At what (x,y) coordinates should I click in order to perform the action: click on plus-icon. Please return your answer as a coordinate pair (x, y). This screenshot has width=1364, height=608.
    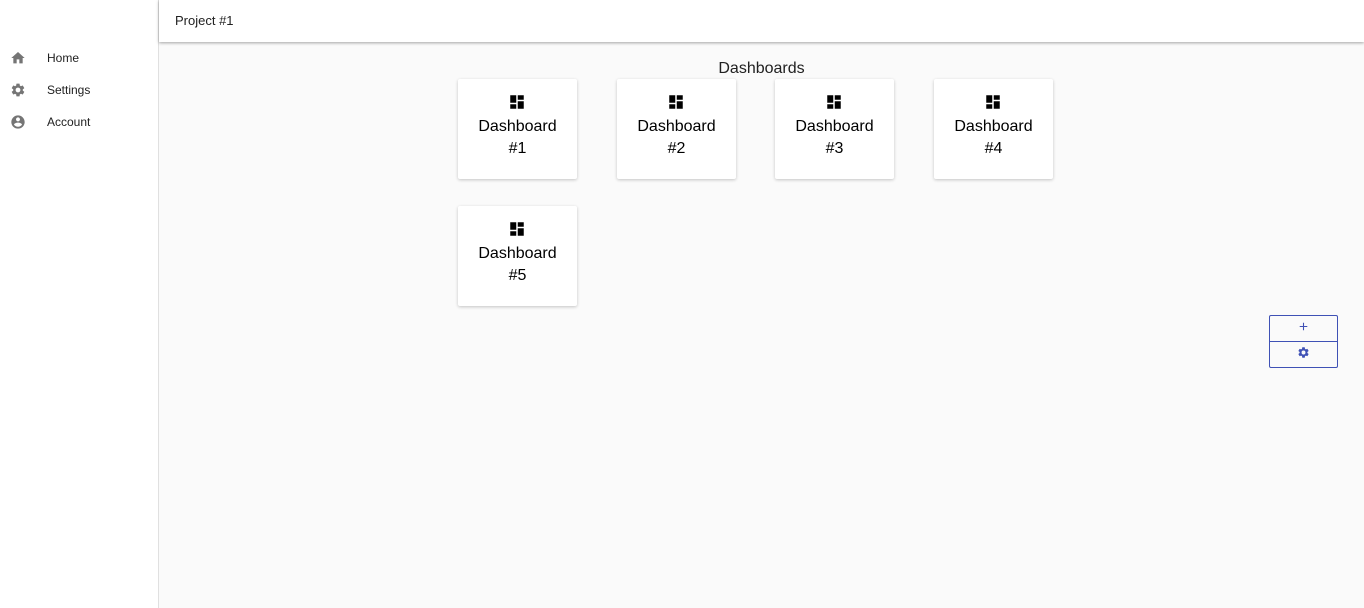
    Looking at the image, I should click on (1303, 329).